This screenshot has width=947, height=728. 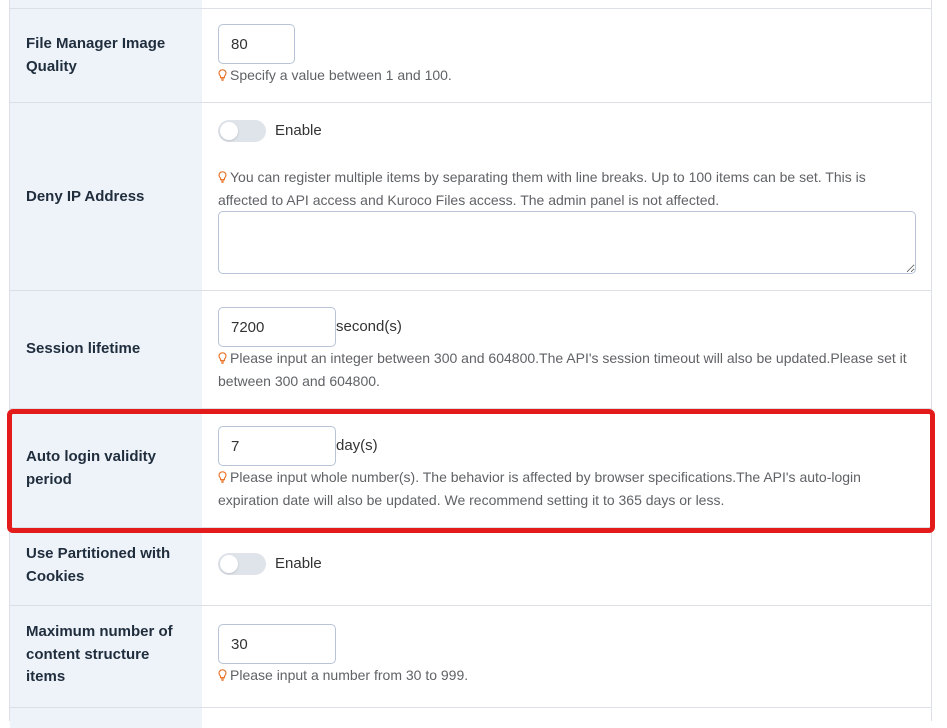 What do you see at coordinates (341, 75) in the screenshot?
I see `hint-text: Specify a value between 1 and 100.` at bounding box center [341, 75].